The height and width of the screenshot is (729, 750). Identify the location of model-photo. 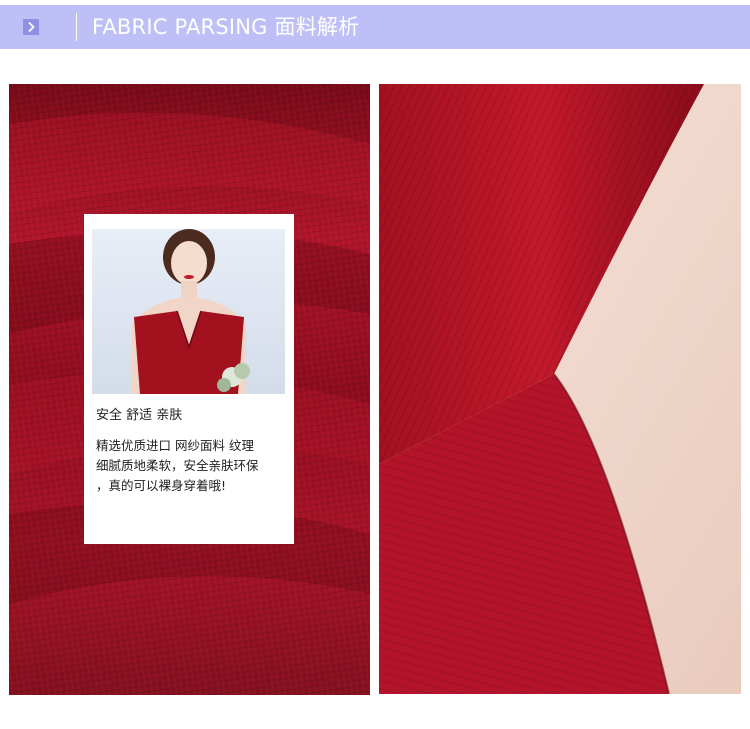
(188, 311).